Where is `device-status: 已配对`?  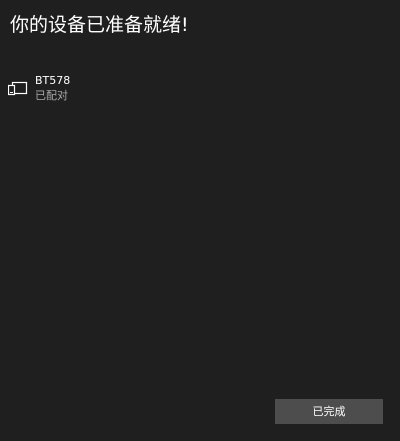
device-status: 已配对 is located at coordinates (51, 95).